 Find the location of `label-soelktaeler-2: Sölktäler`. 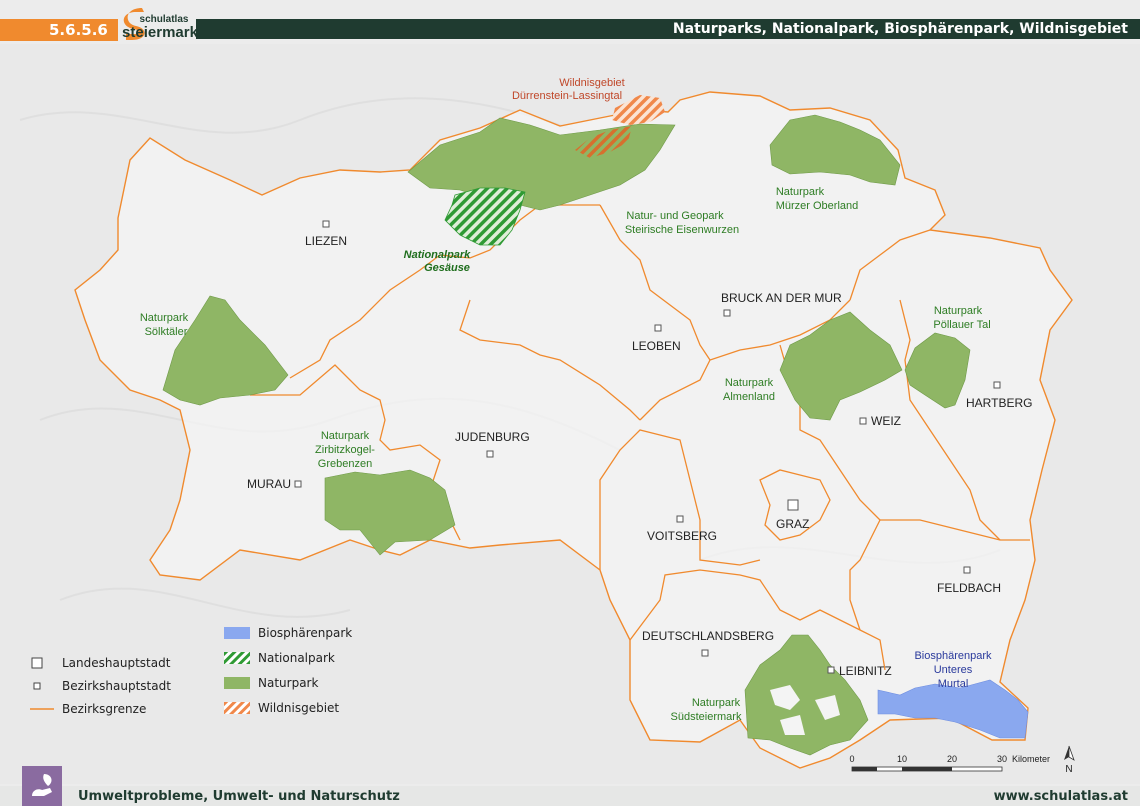

label-soelktaeler-2: Sölktäler is located at coordinates (166, 332).